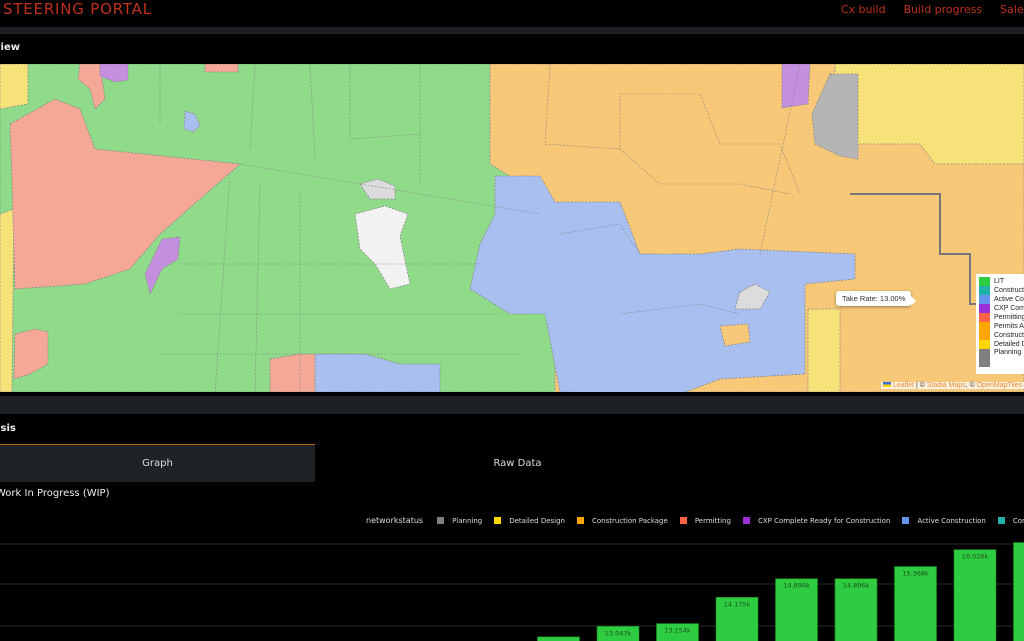  I want to click on zone-yellow-se, so click(824, 350).